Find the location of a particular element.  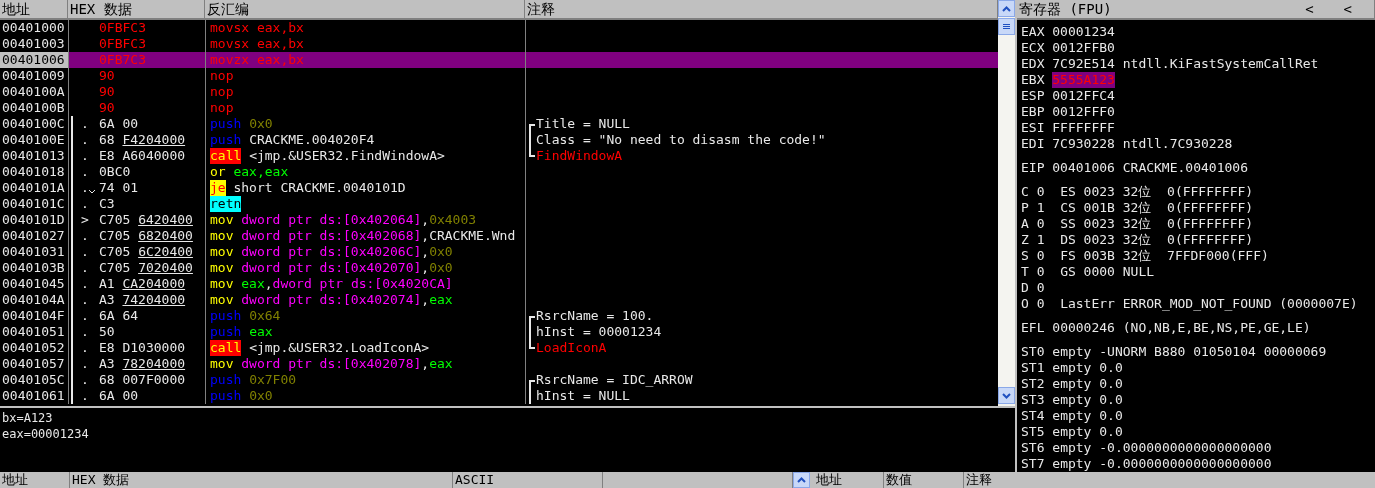

register-line: Z 1 DS 0023 32位 0(FFFFFFFF) is located at coordinates (1138, 240).